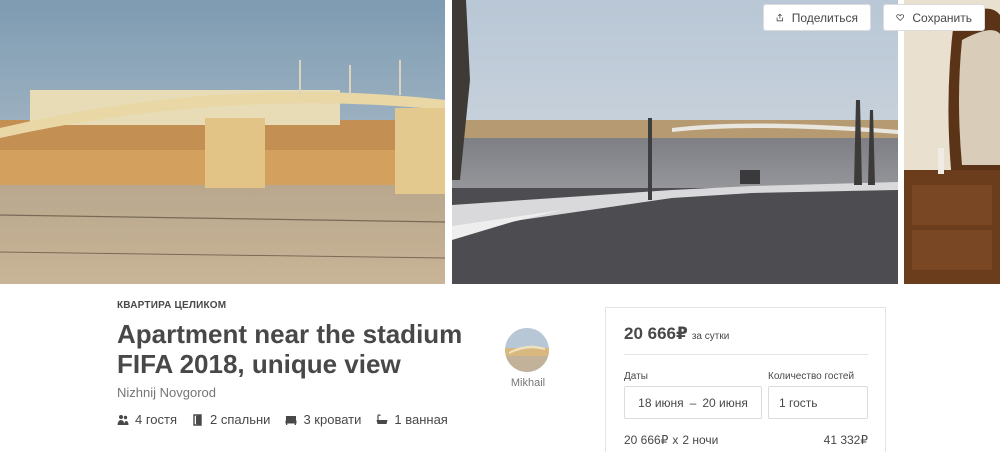 This screenshot has height=452, width=1000. Describe the element at coordinates (824, 17) in the screenshot. I see `share-label: Поделиться` at that location.